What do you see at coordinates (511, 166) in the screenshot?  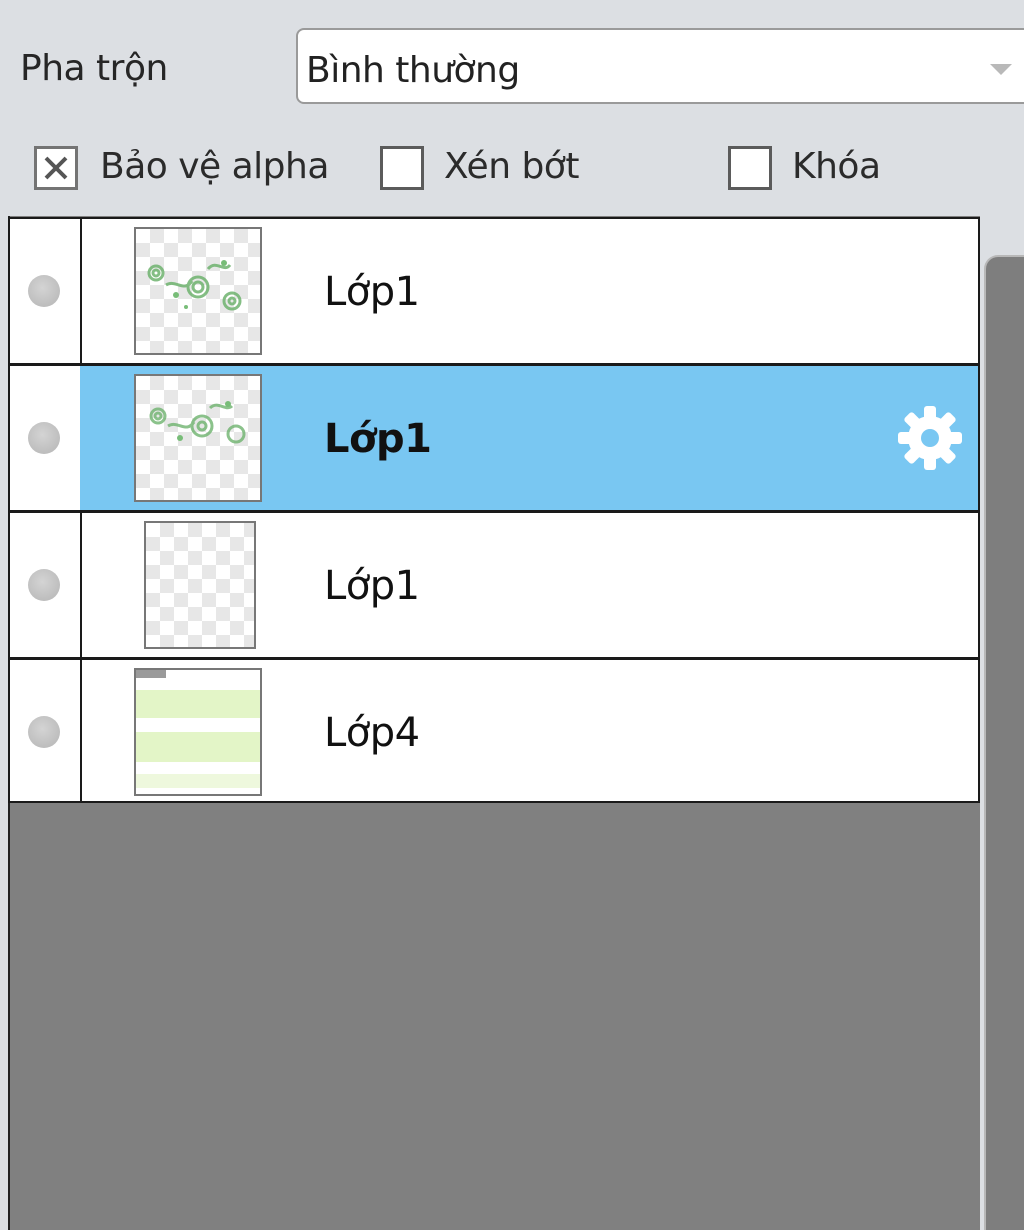 I see `clip-label: Xén bớt` at bounding box center [511, 166].